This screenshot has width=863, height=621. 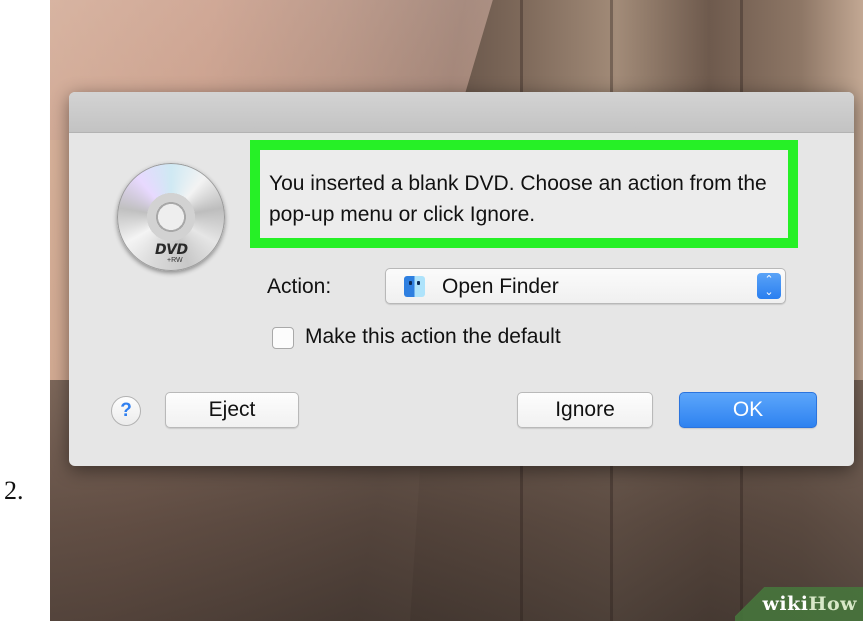 I want to click on eject-button: Eject, so click(x=232, y=410).